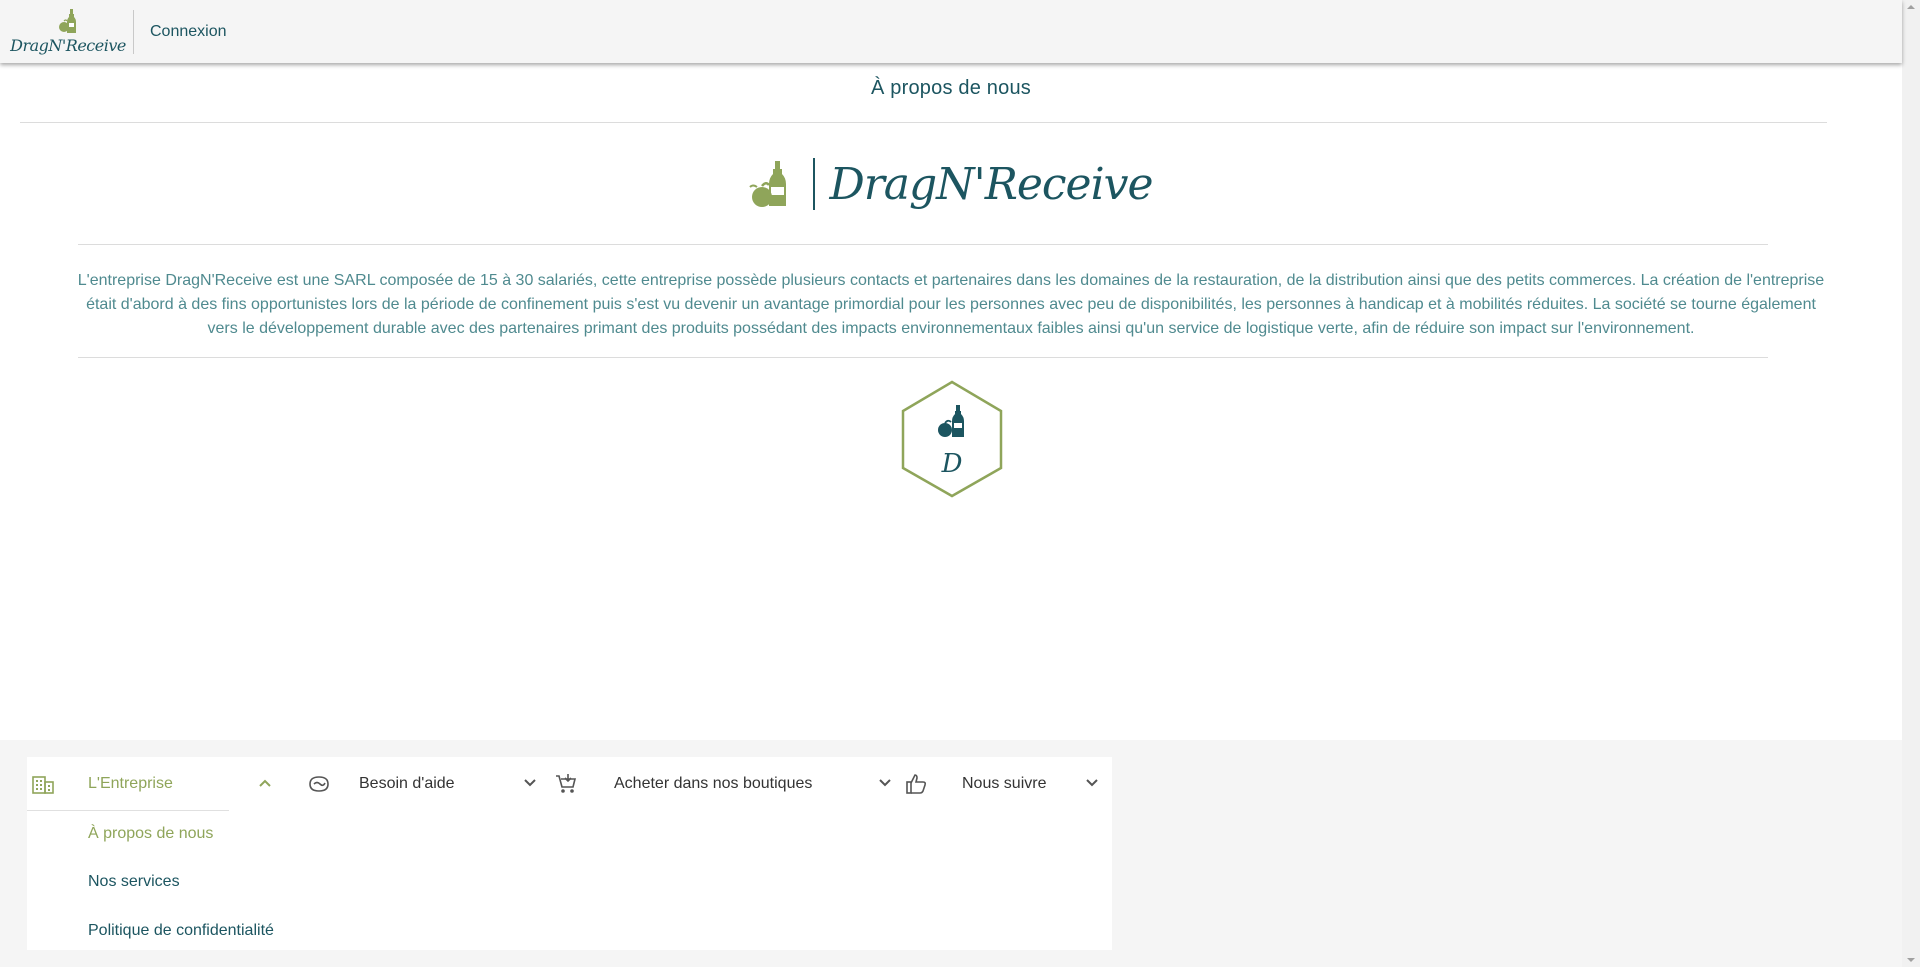 The width and height of the screenshot is (1920, 967). I want to click on hero-separator, so click(814, 184).